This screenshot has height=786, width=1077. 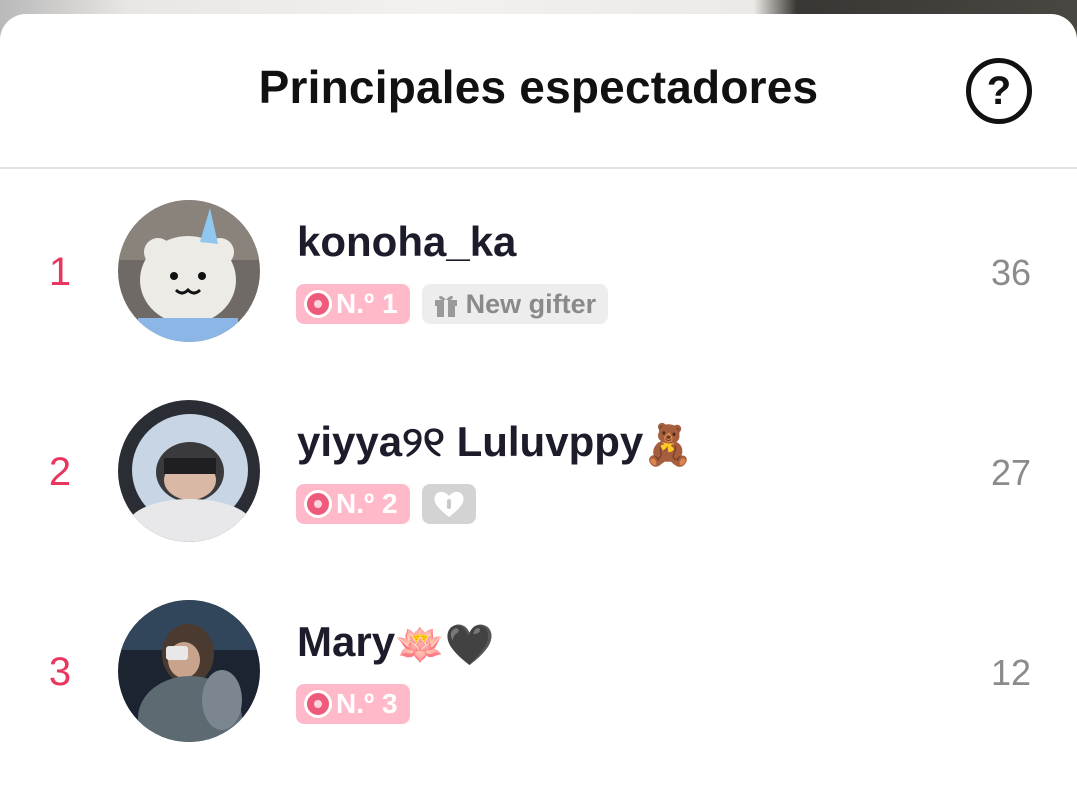 What do you see at coordinates (407, 241) in the screenshot?
I see `viewer-name: konoha_ka` at bounding box center [407, 241].